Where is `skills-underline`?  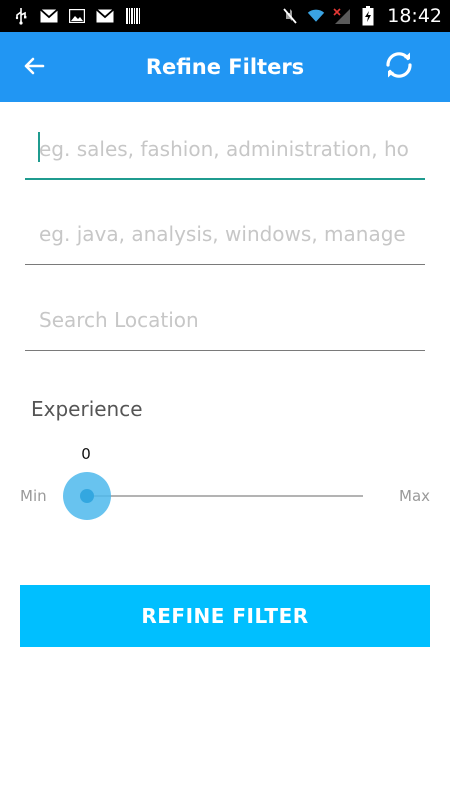
skills-underline is located at coordinates (225, 264).